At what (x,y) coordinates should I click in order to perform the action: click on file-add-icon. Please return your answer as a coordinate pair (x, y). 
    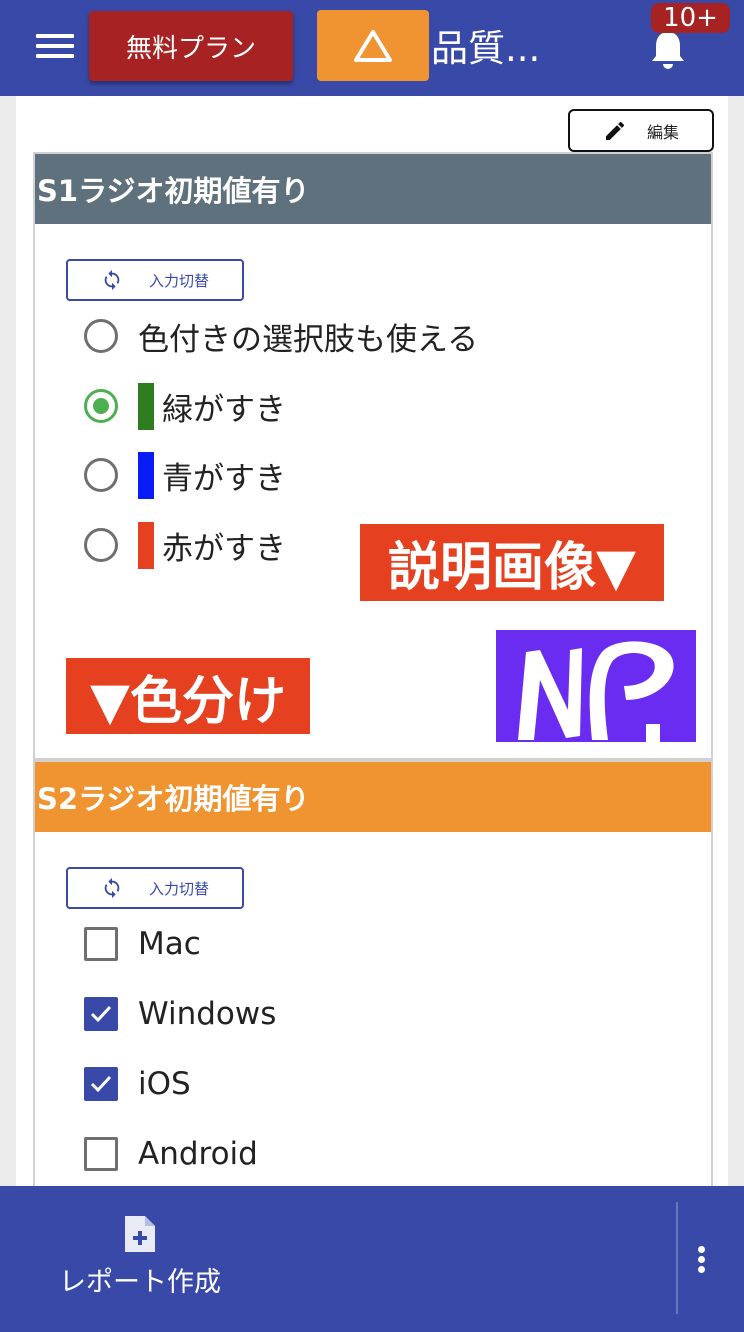
    Looking at the image, I should click on (140, 1234).